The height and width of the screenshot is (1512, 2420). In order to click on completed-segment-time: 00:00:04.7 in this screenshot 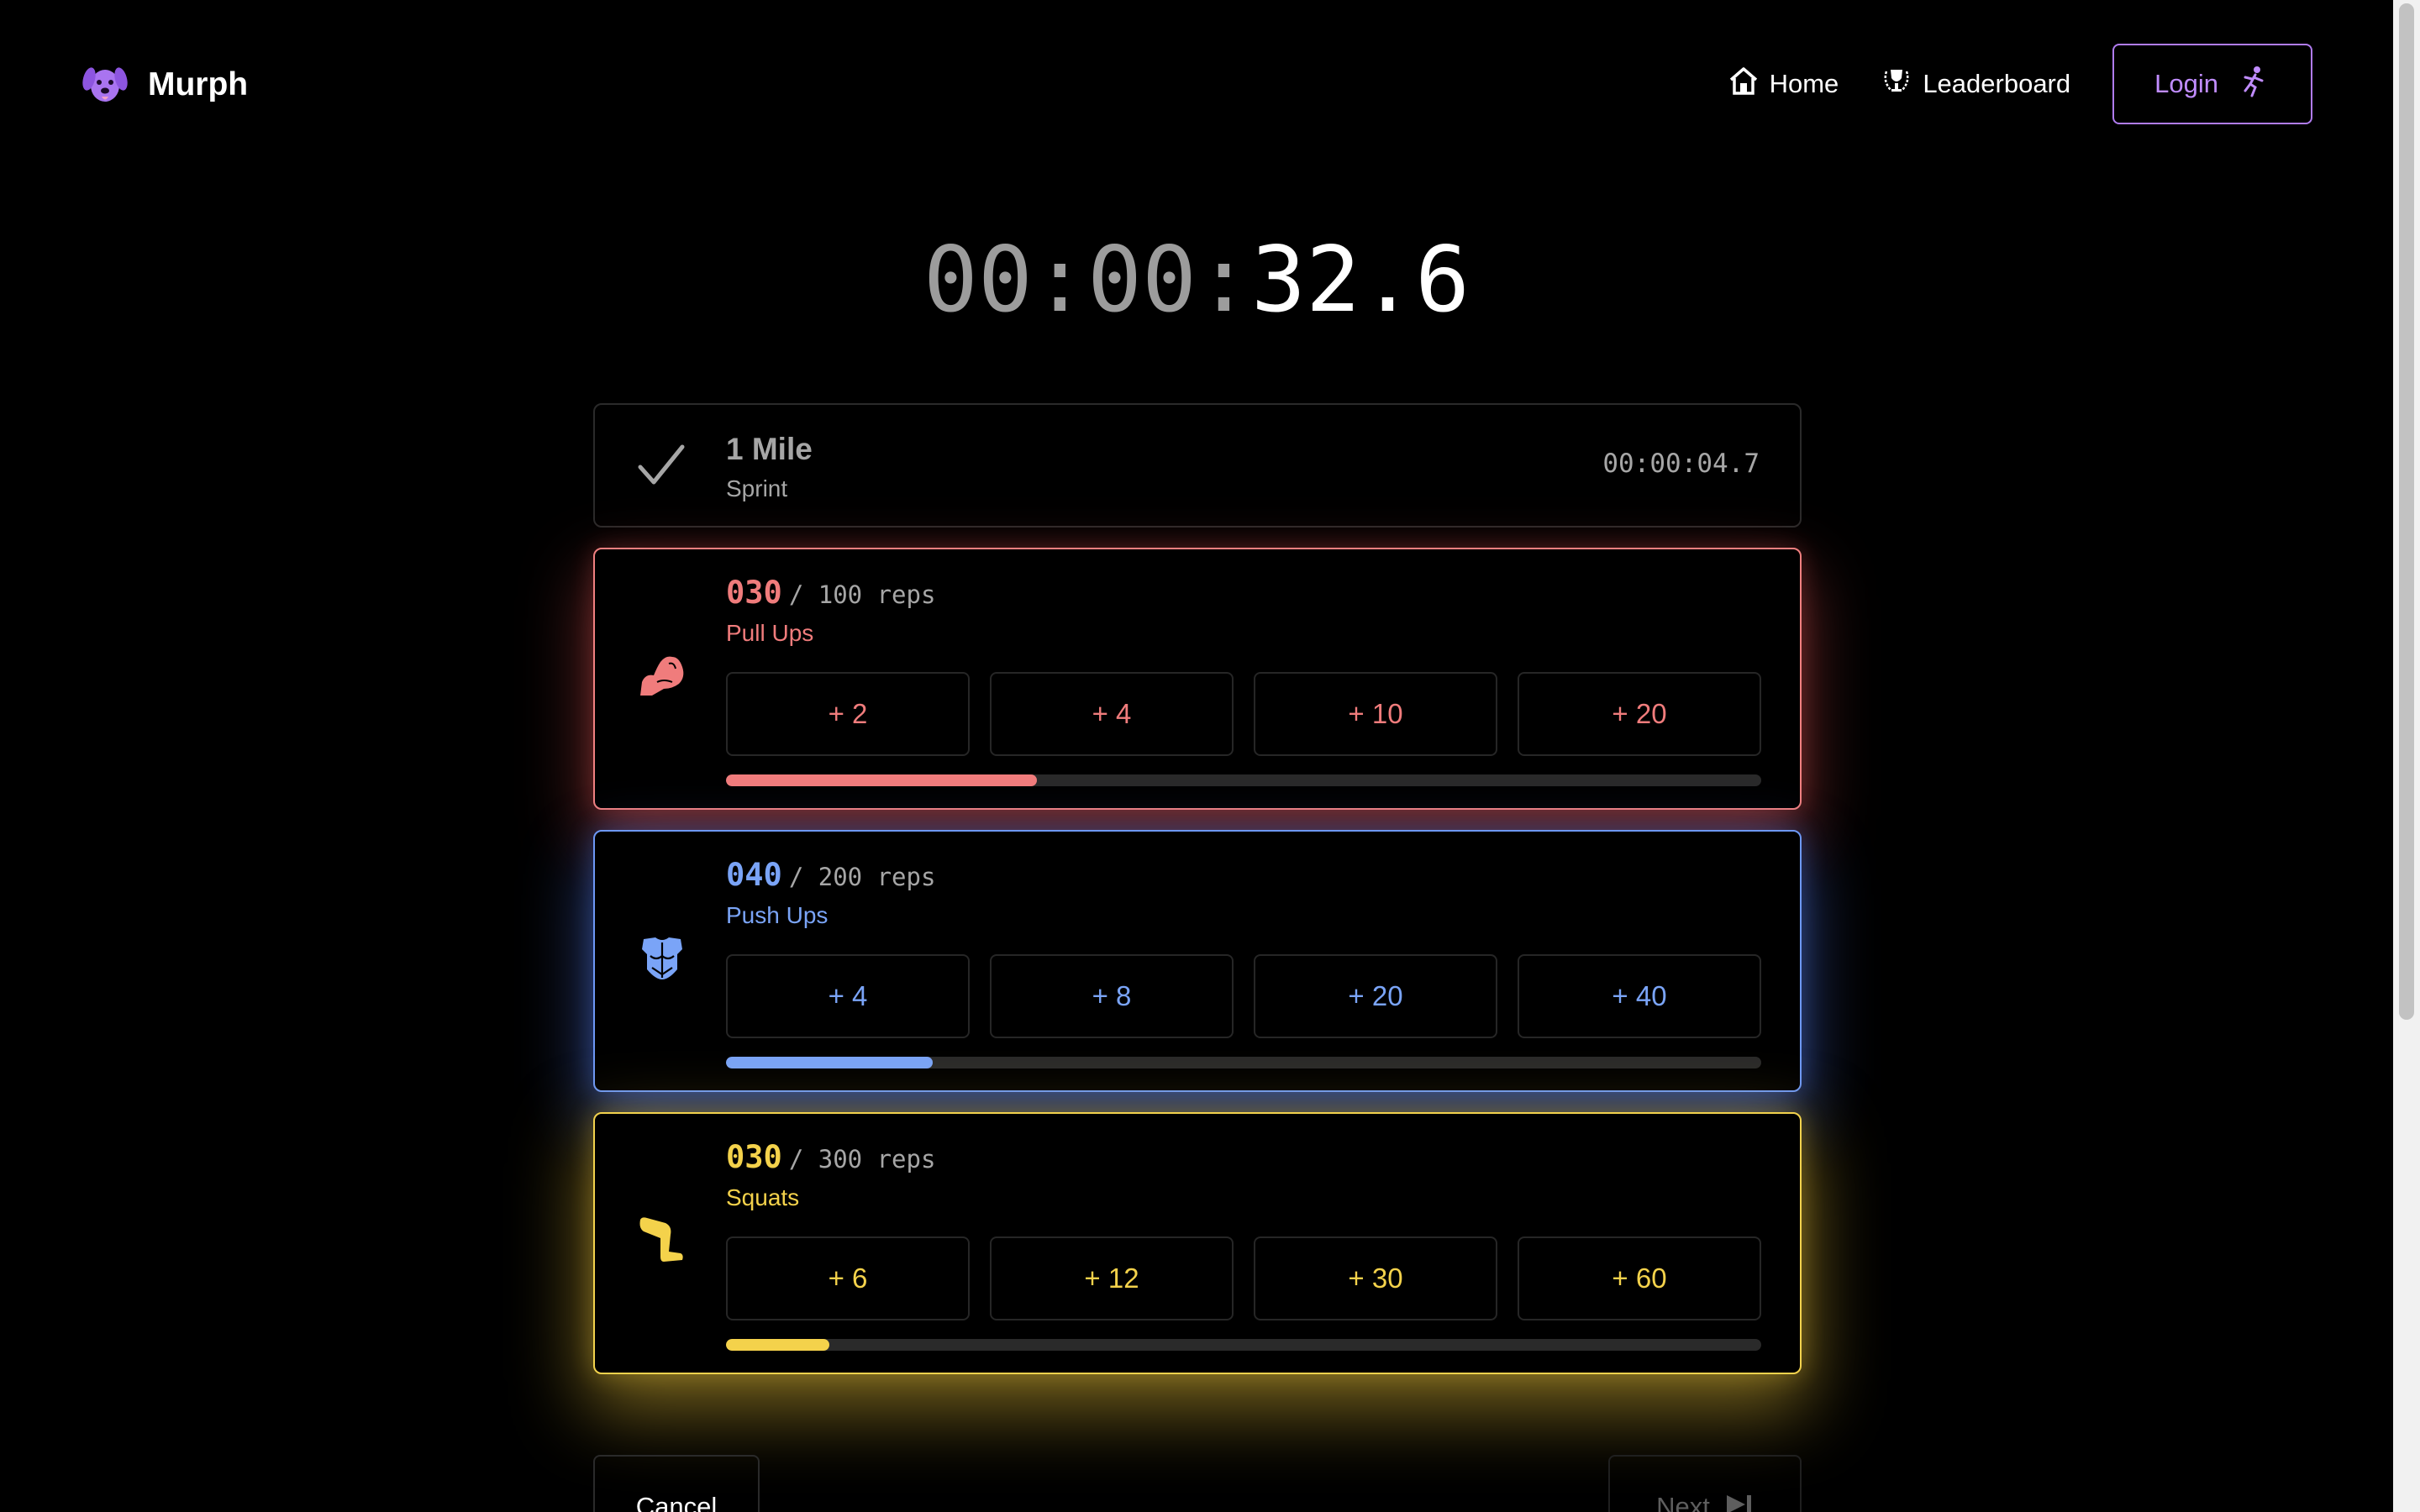, I will do `click(1681, 464)`.